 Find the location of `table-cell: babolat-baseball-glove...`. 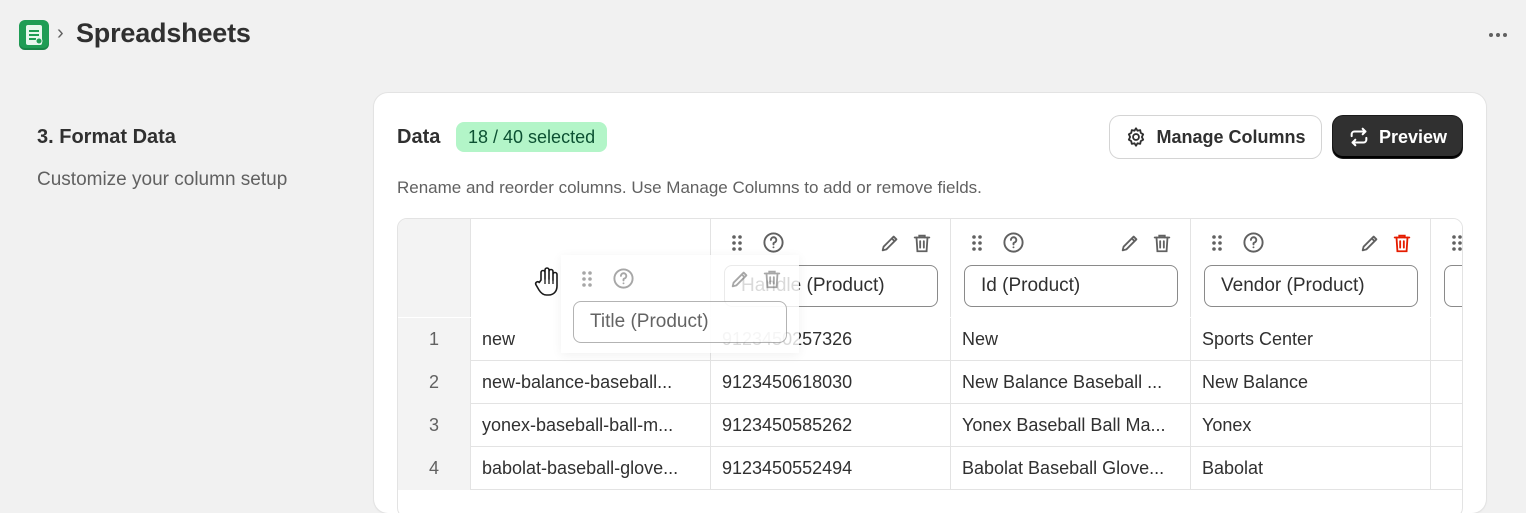

table-cell: babolat-baseball-glove... is located at coordinates (591, 468).